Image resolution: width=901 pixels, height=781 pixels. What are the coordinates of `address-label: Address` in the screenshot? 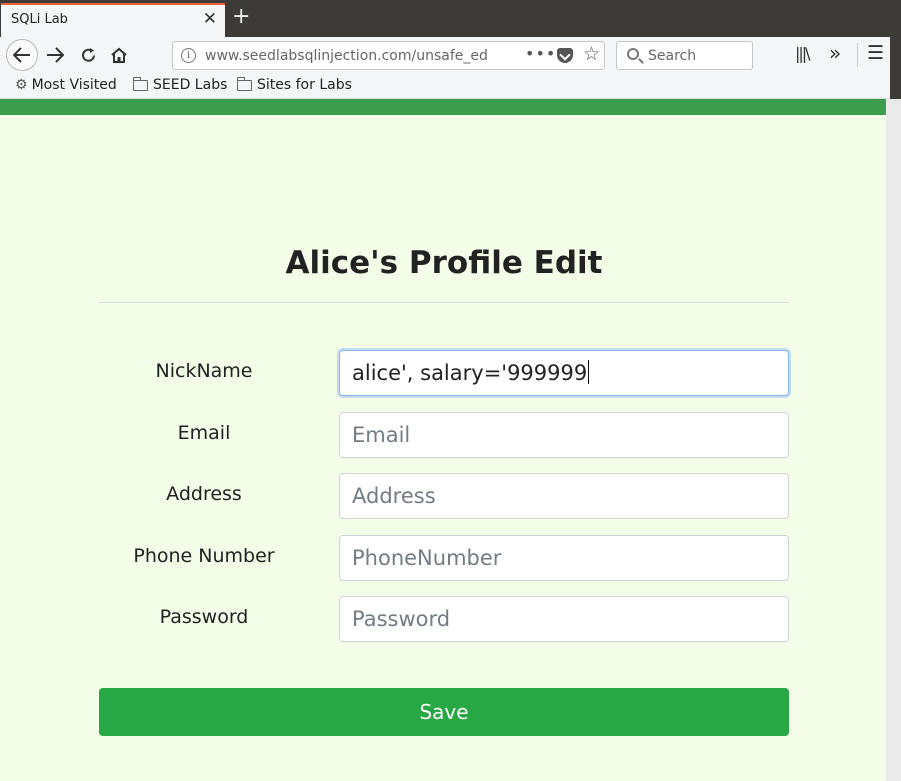 It's located at (204, 494).